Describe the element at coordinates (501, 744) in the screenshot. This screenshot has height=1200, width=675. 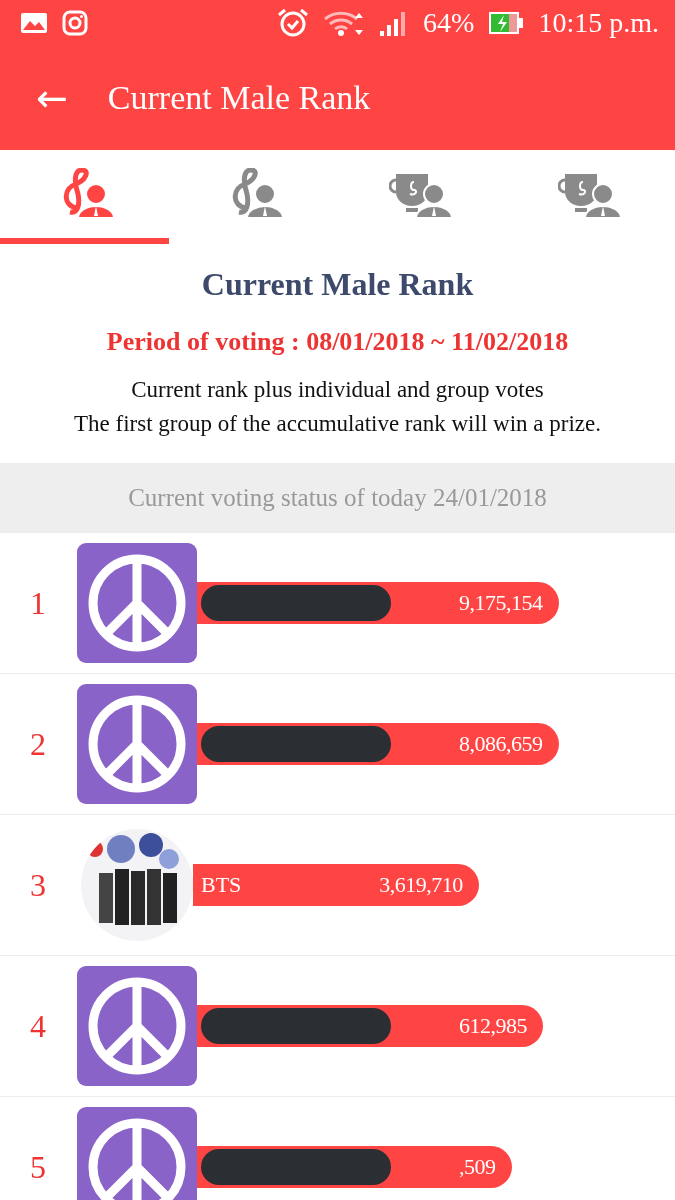
I see `vote-count: 8,086,659` at that location.